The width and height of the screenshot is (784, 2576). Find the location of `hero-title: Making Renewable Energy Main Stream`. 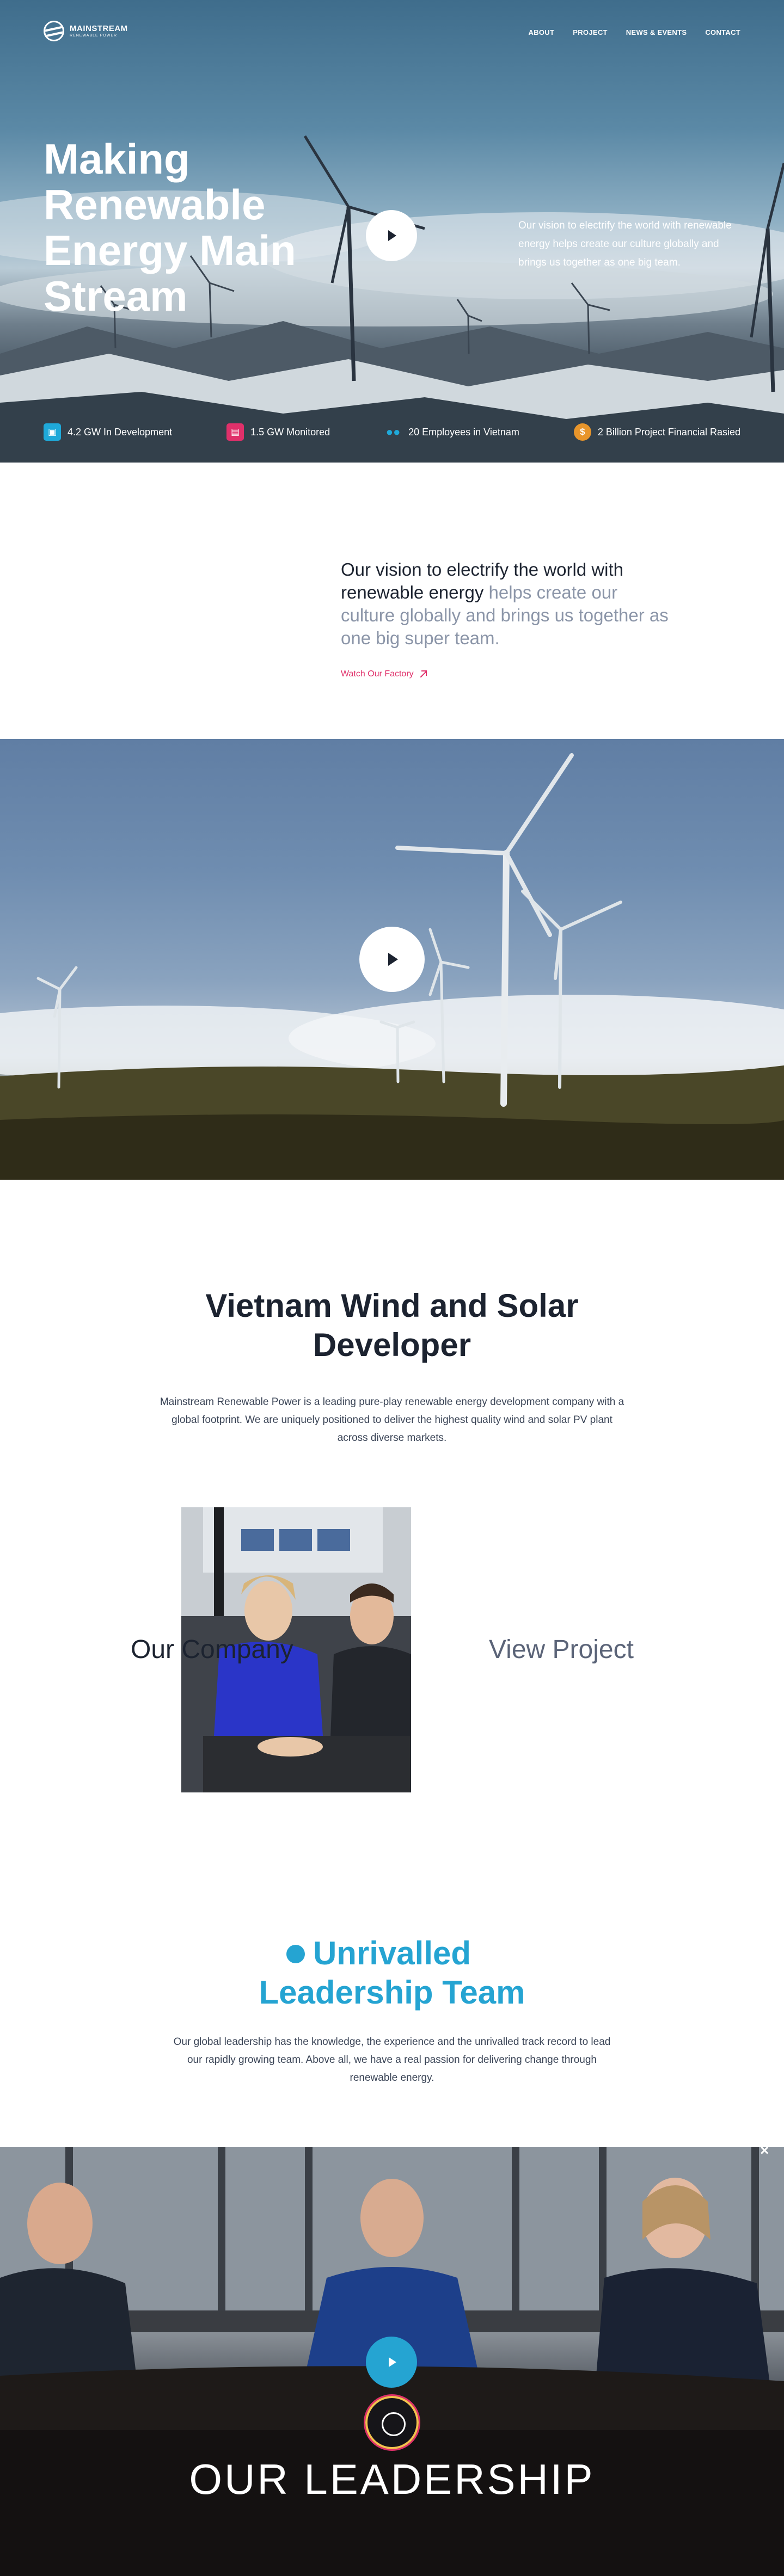

hero-title: Making Renewable Energy Main Stream is located at coordinates (170, 227).